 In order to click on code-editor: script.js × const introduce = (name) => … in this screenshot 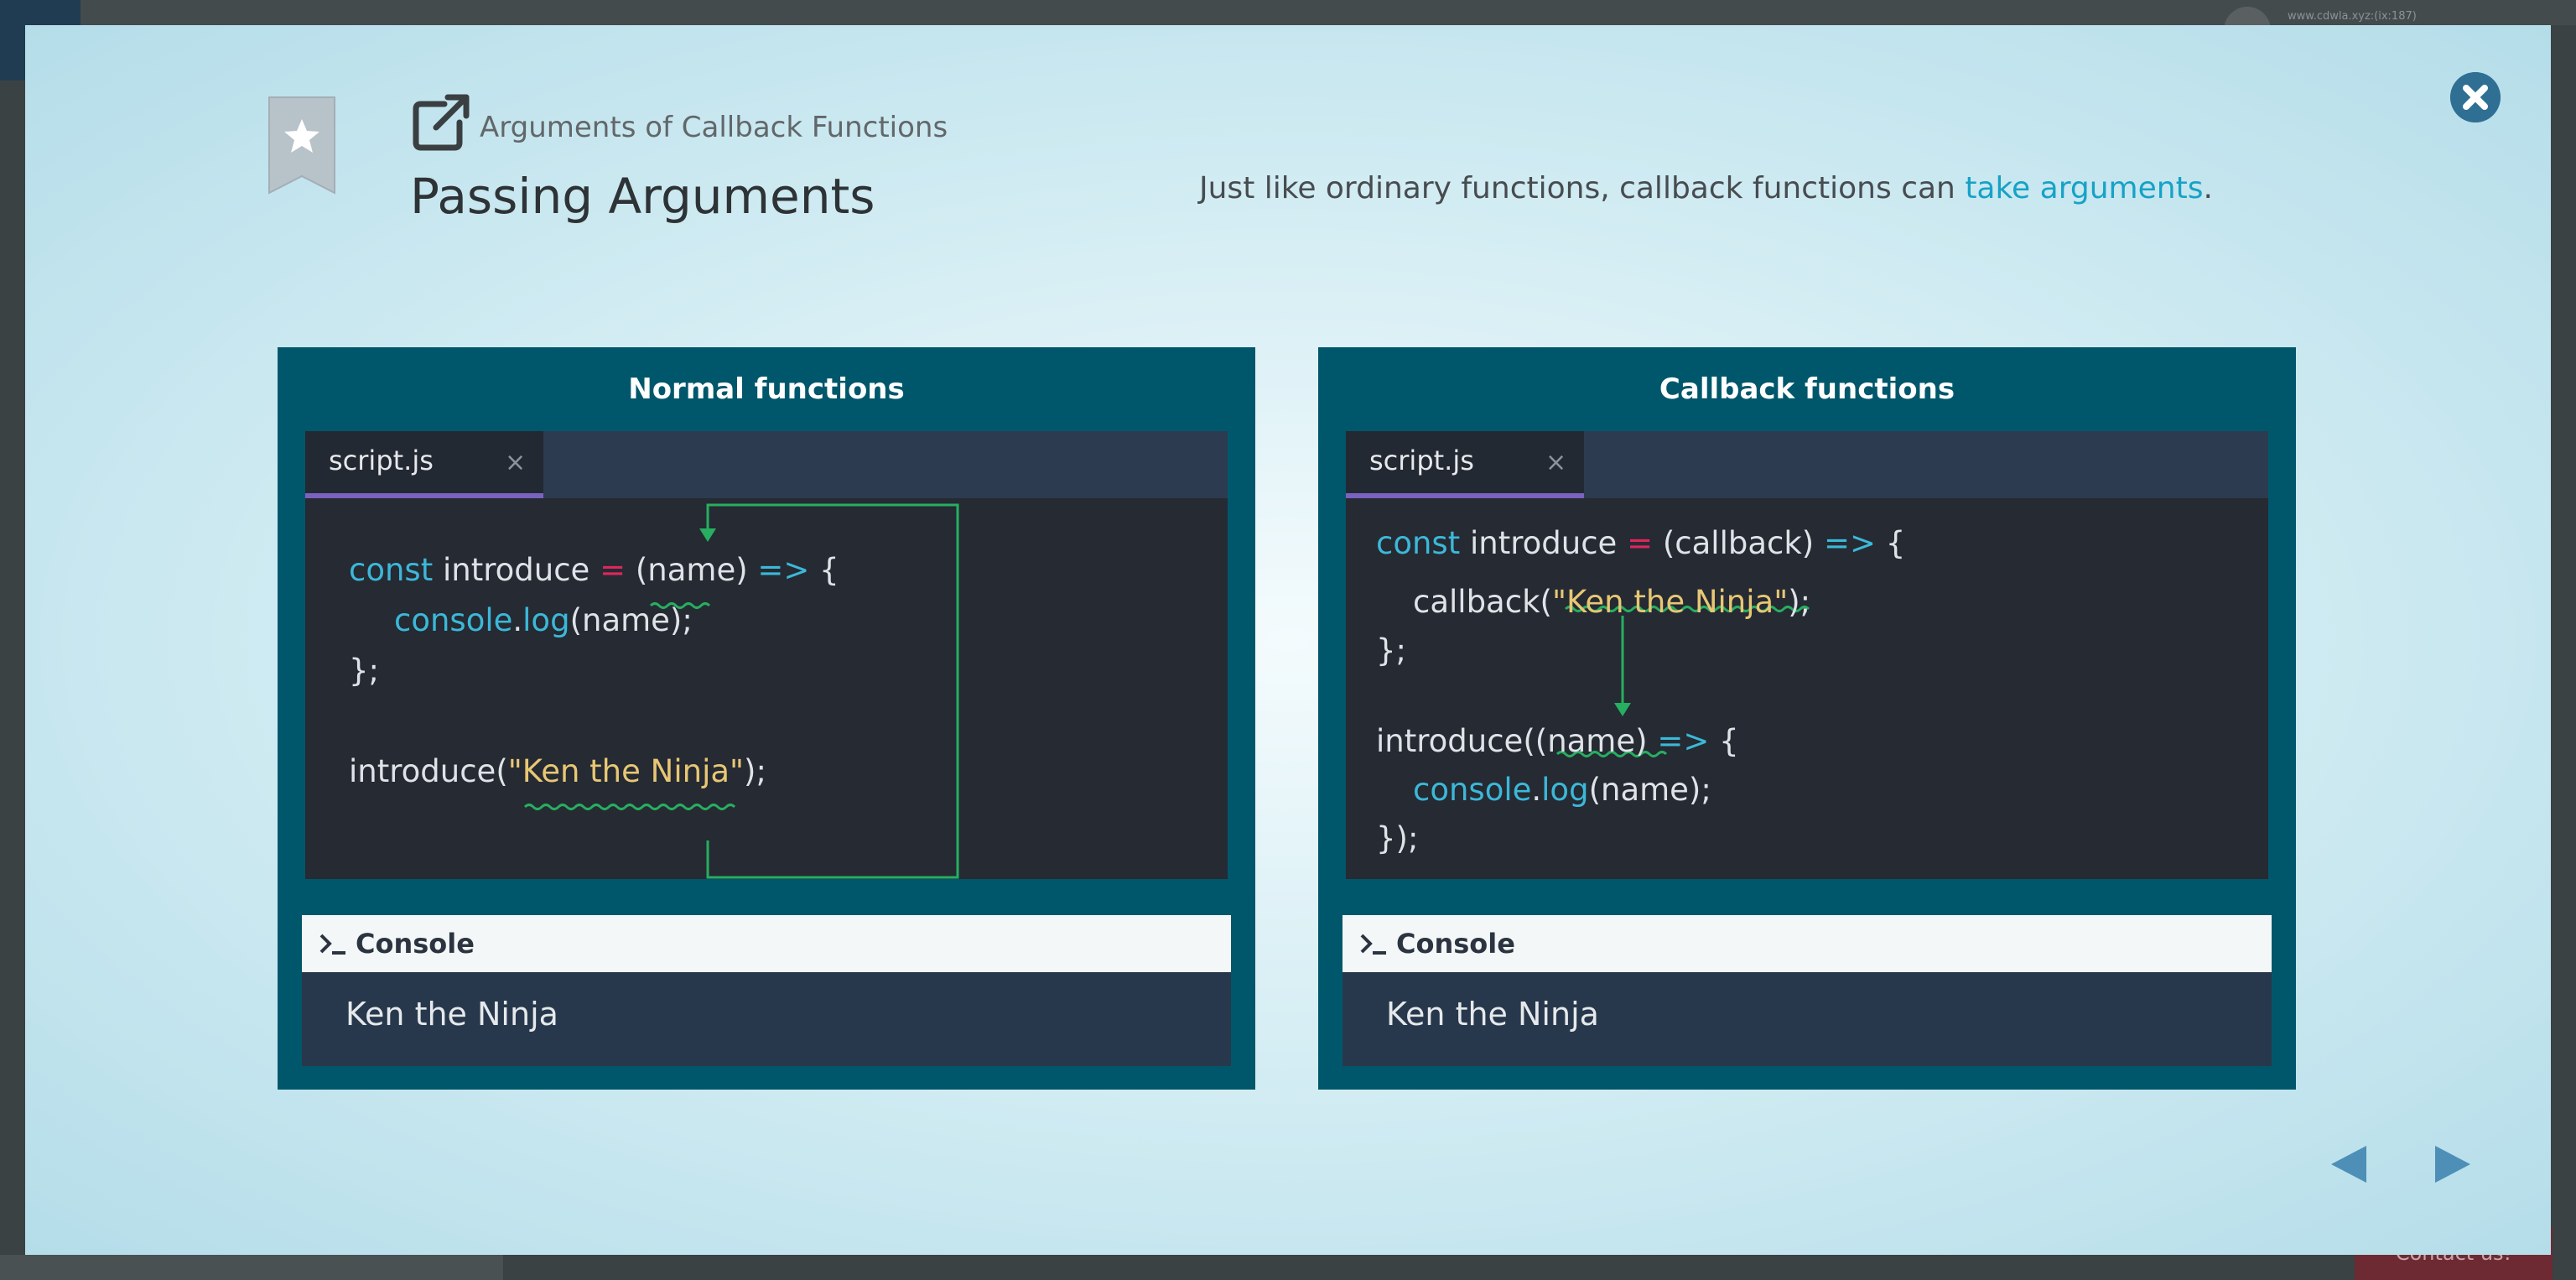, I will do `click(766, 655)`.